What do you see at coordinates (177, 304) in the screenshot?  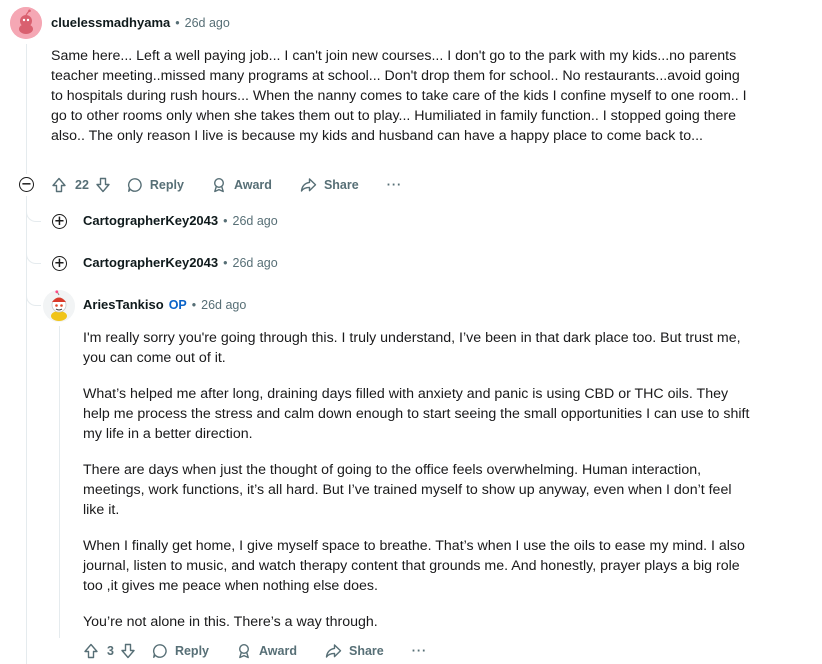 I see `op-badge: OP` at bounding box center [177, 304].